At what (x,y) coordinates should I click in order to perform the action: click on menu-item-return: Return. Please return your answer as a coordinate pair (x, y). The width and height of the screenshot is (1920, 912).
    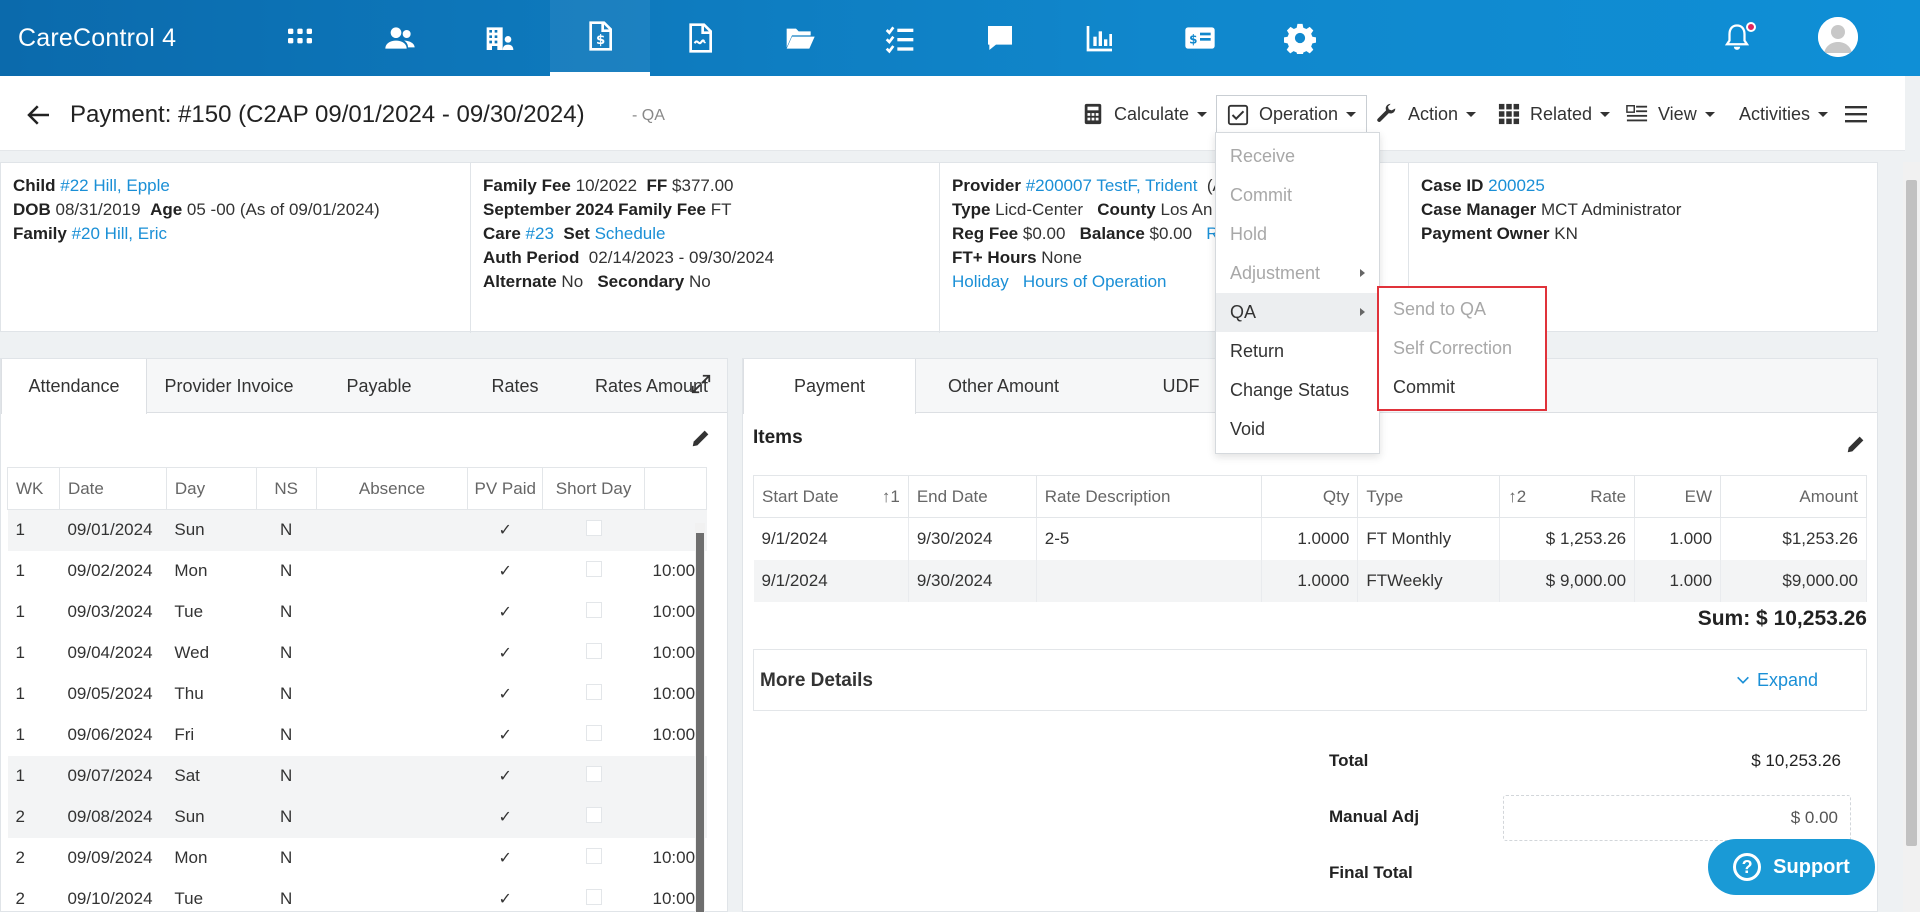
    Looking at the image, I should click on (1297, 351).